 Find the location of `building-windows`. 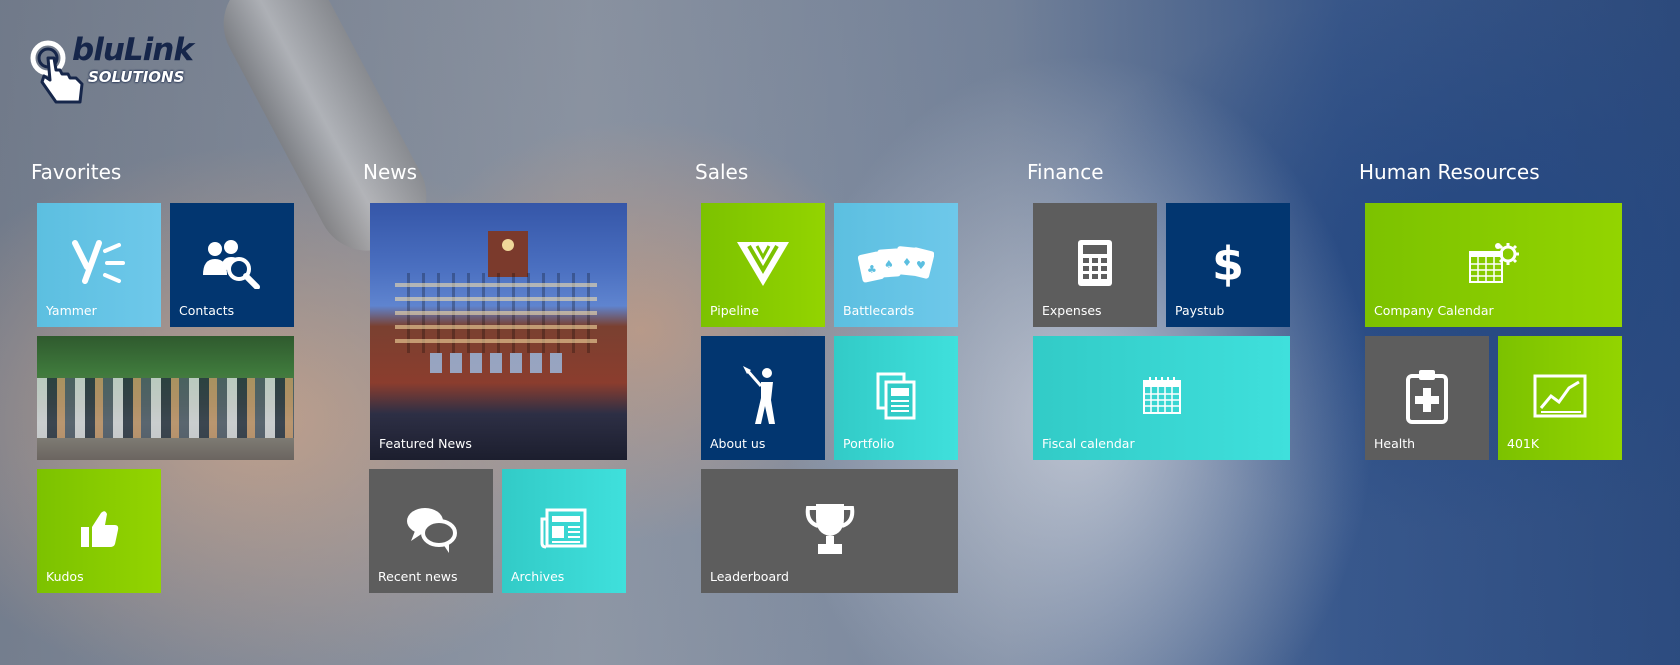

building-windows is located at coordinates (496, 313).